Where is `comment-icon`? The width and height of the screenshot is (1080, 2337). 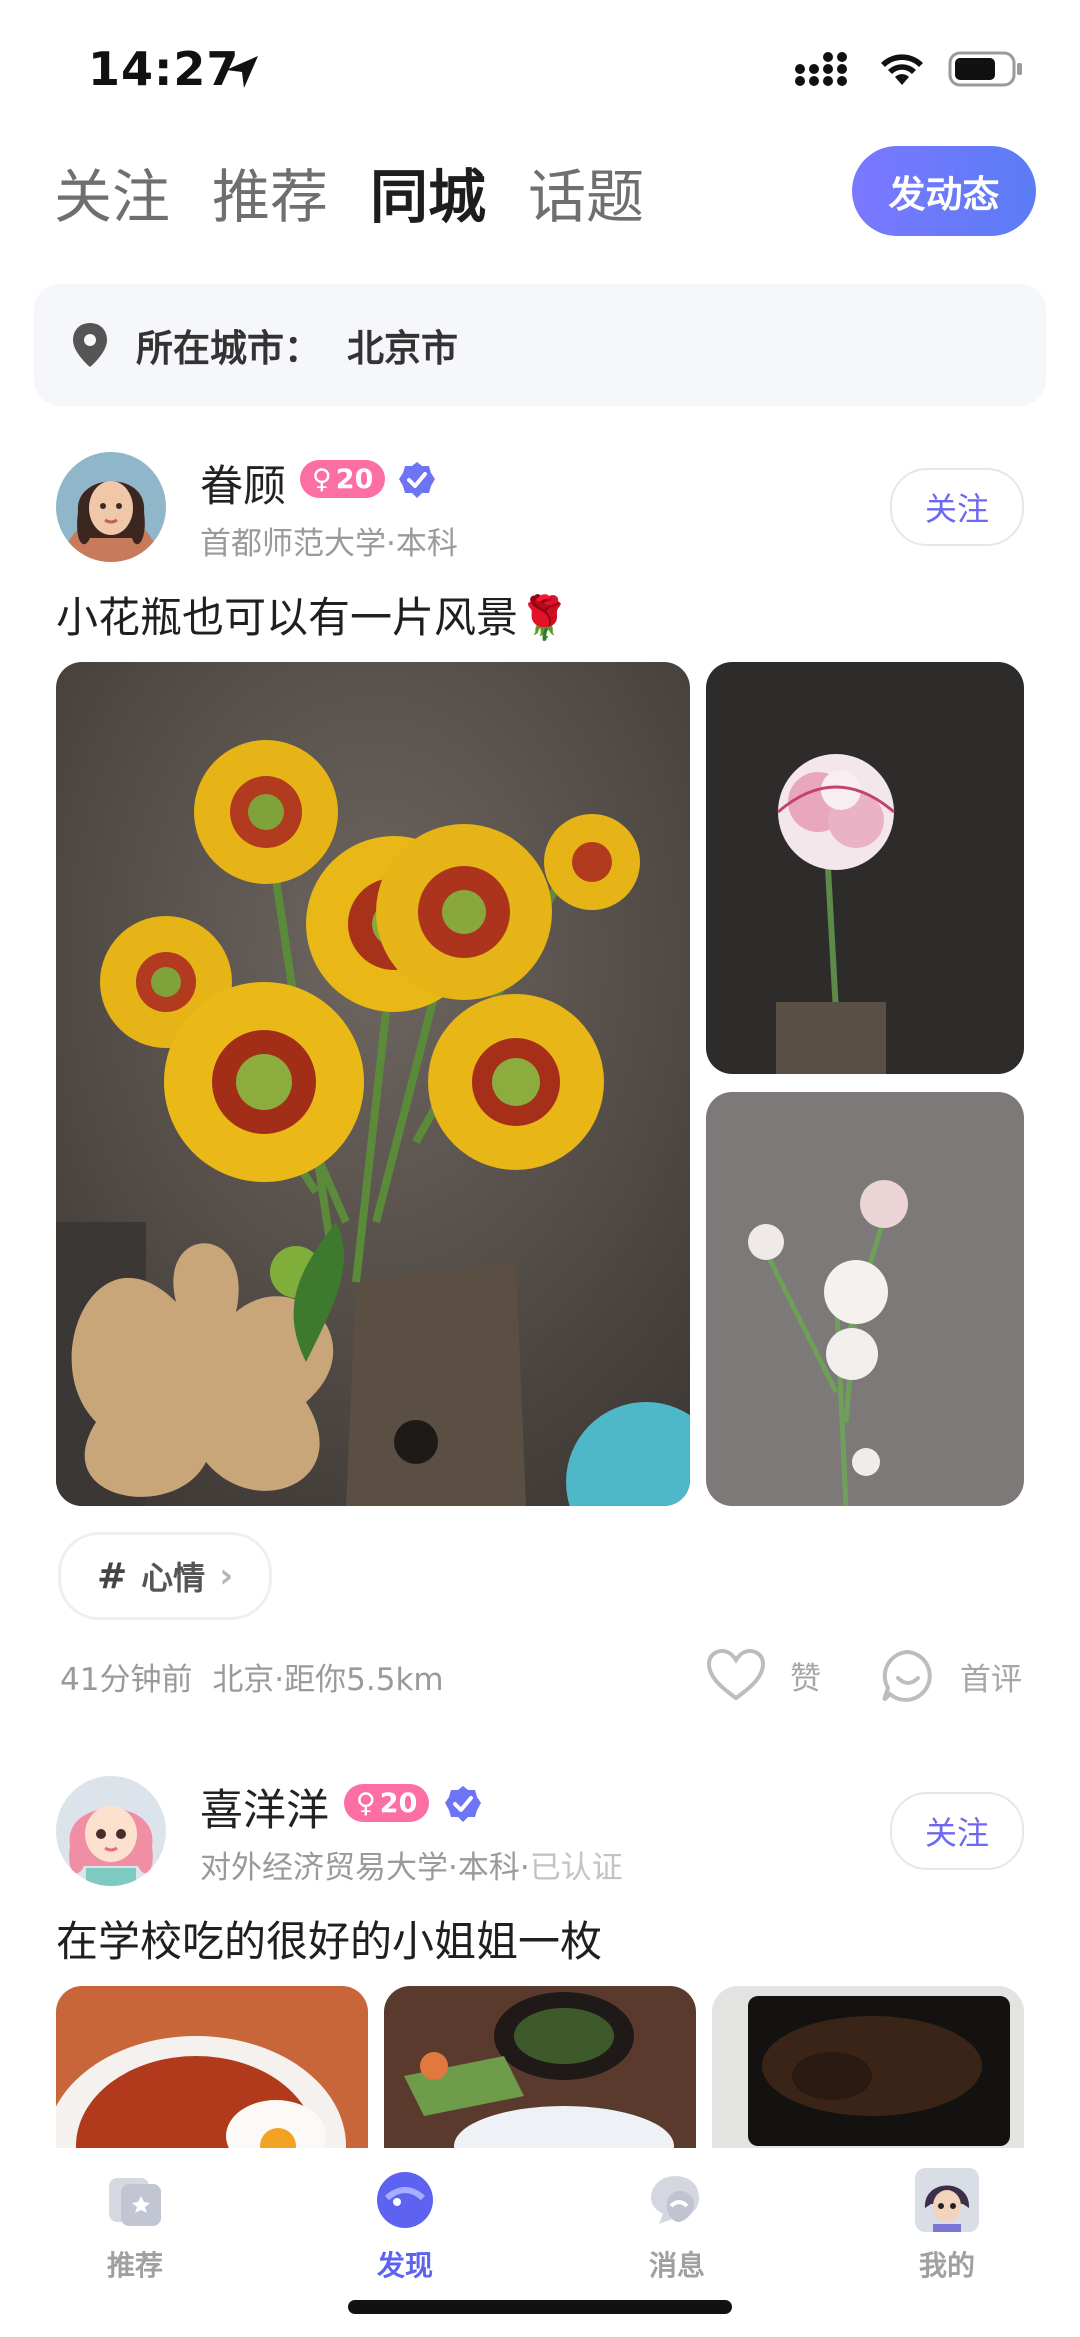 comment-icon is located at coordinates (907, 1675).